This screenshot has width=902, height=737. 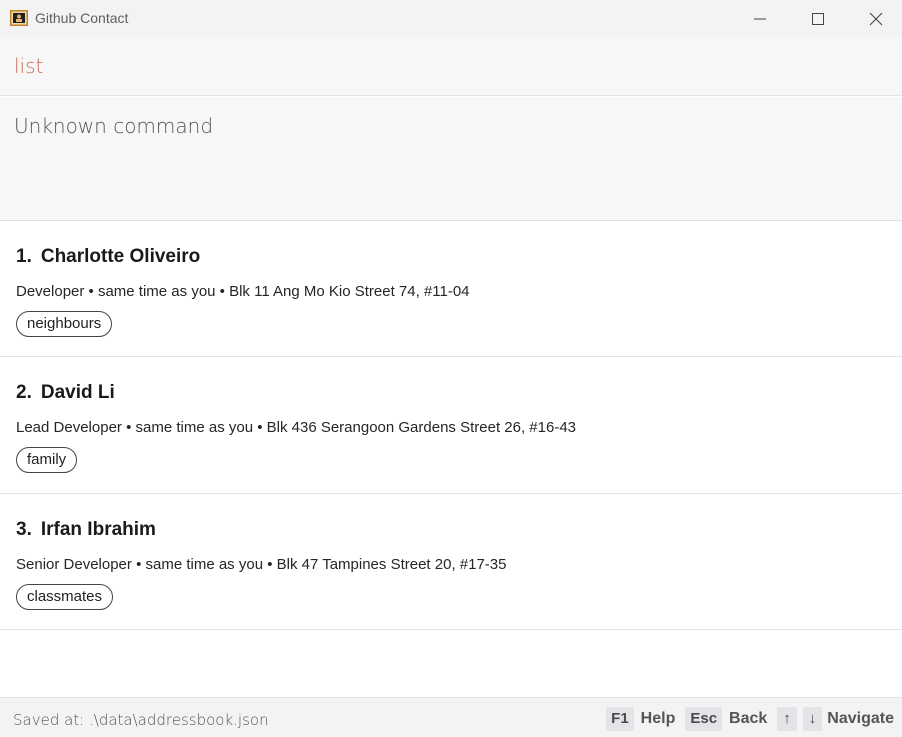 What do you see at coordinates (451, 18) in the screenshot?
I see `title-bar: Github Contact` at bounding box center [451, 18].